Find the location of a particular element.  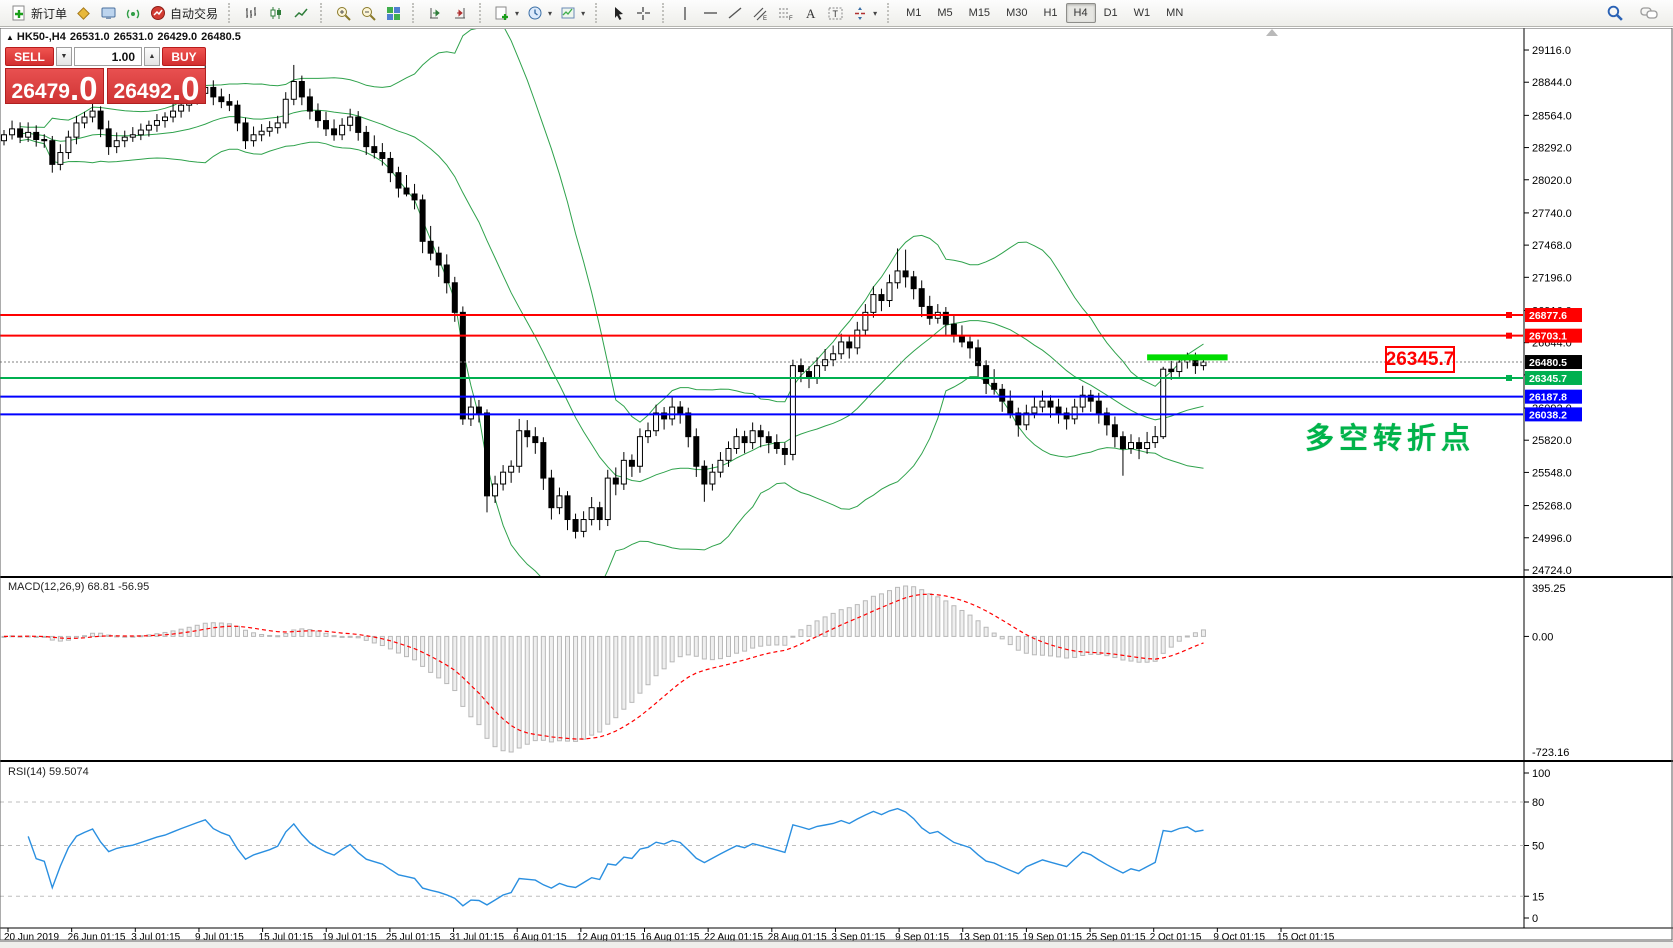

vertical-line-button is located at coordinates (685, 13).